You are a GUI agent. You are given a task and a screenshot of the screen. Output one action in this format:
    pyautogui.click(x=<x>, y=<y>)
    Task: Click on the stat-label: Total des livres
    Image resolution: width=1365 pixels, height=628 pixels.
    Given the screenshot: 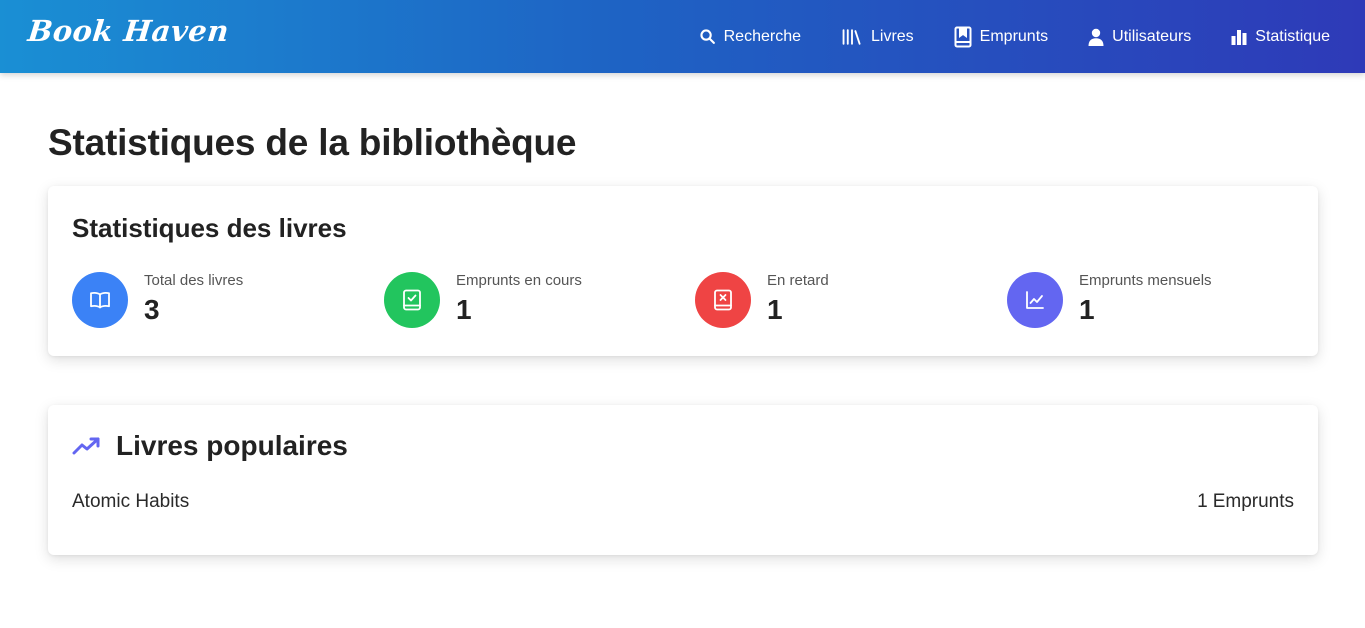 What is the action you would take?
    pyautogui.click(x=194, y=280)
    